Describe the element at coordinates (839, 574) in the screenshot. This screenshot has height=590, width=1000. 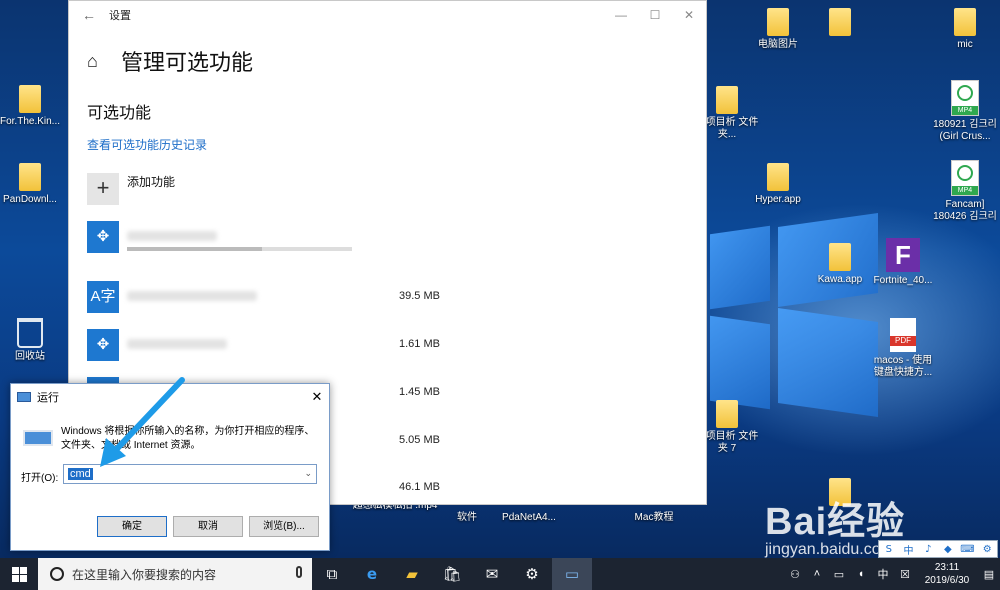
I see `network-icon: ▭` at that location.